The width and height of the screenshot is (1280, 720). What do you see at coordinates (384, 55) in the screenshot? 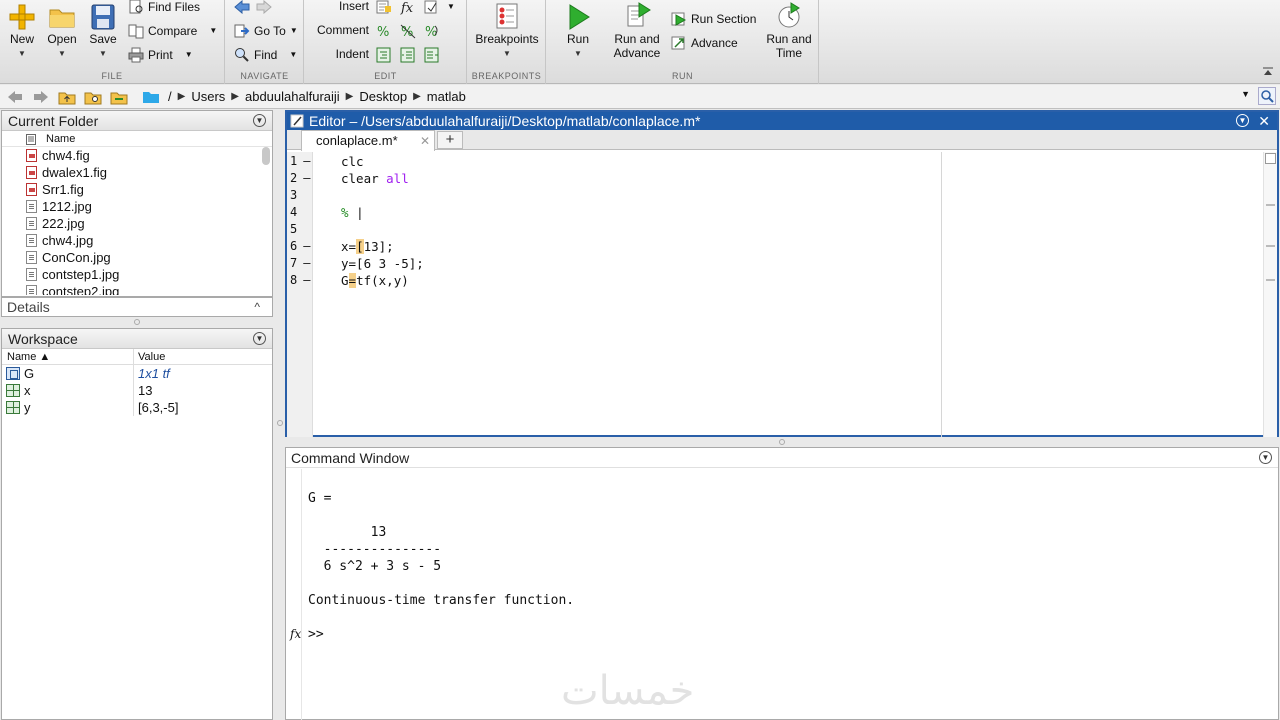
I see `smart-indent-icon` at bounding box center [384, 55].